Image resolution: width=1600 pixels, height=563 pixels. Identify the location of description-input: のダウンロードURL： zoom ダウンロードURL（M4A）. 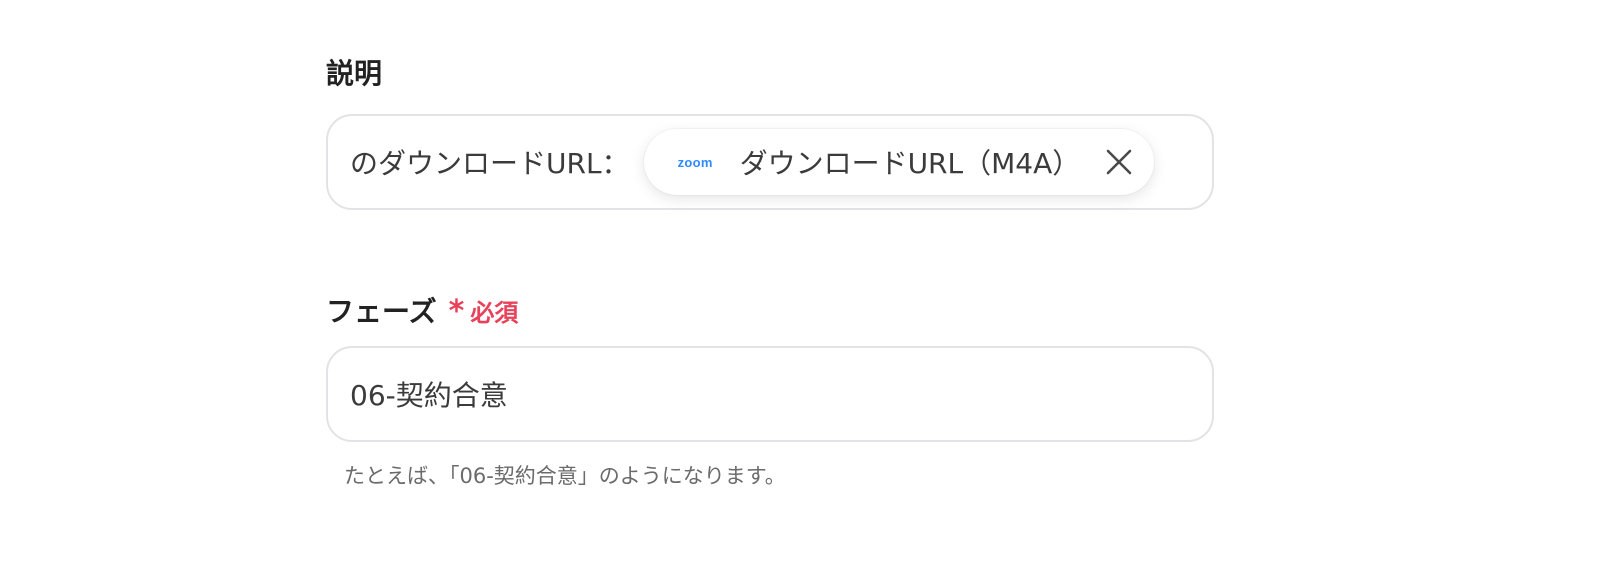
(770, 162).